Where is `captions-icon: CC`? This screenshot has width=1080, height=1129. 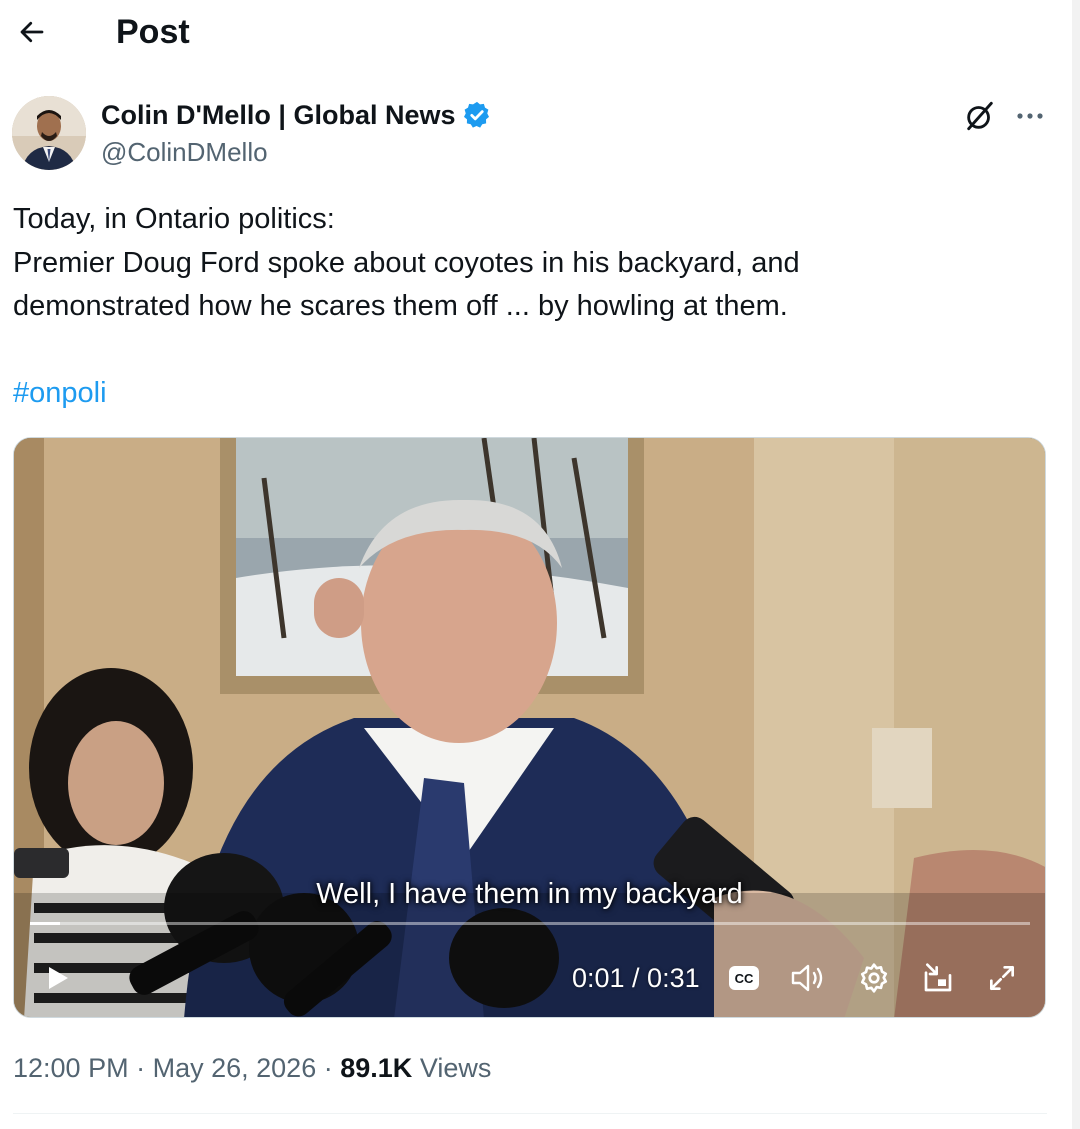
captions-icon: CC is located at coordinates (744, 978).